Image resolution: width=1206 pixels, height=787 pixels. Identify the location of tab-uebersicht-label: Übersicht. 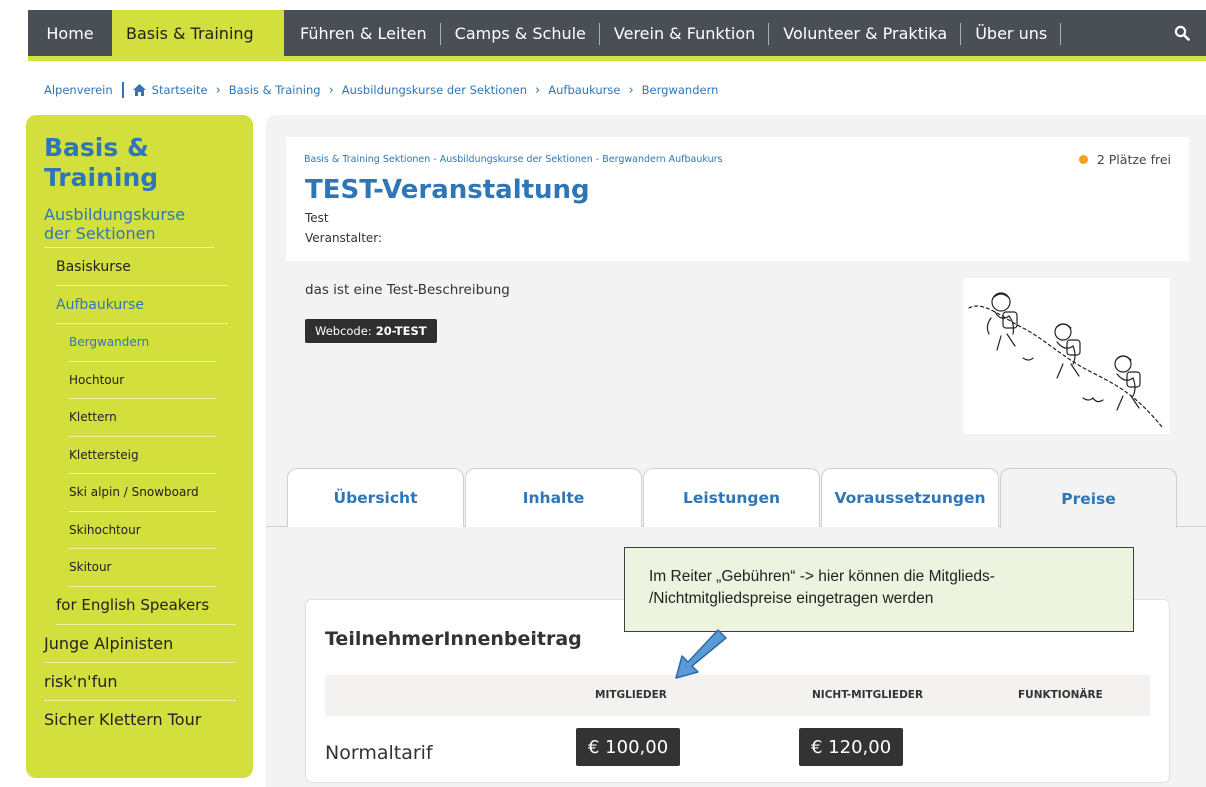
(375, 498).